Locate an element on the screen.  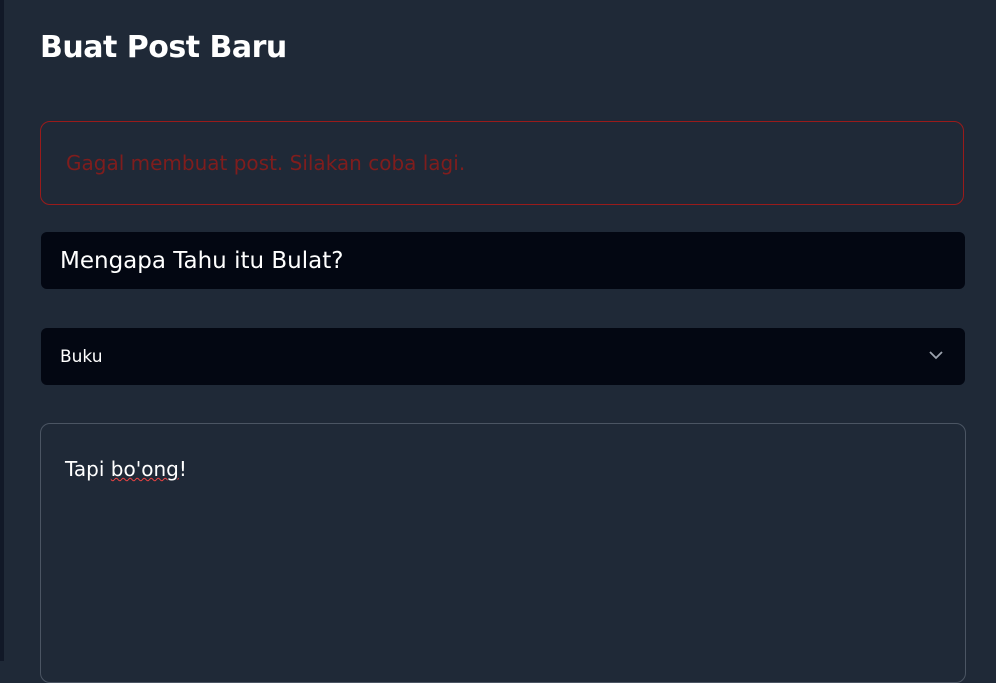
misspelled-word: bo'ong is located at coordinates (144, 469).